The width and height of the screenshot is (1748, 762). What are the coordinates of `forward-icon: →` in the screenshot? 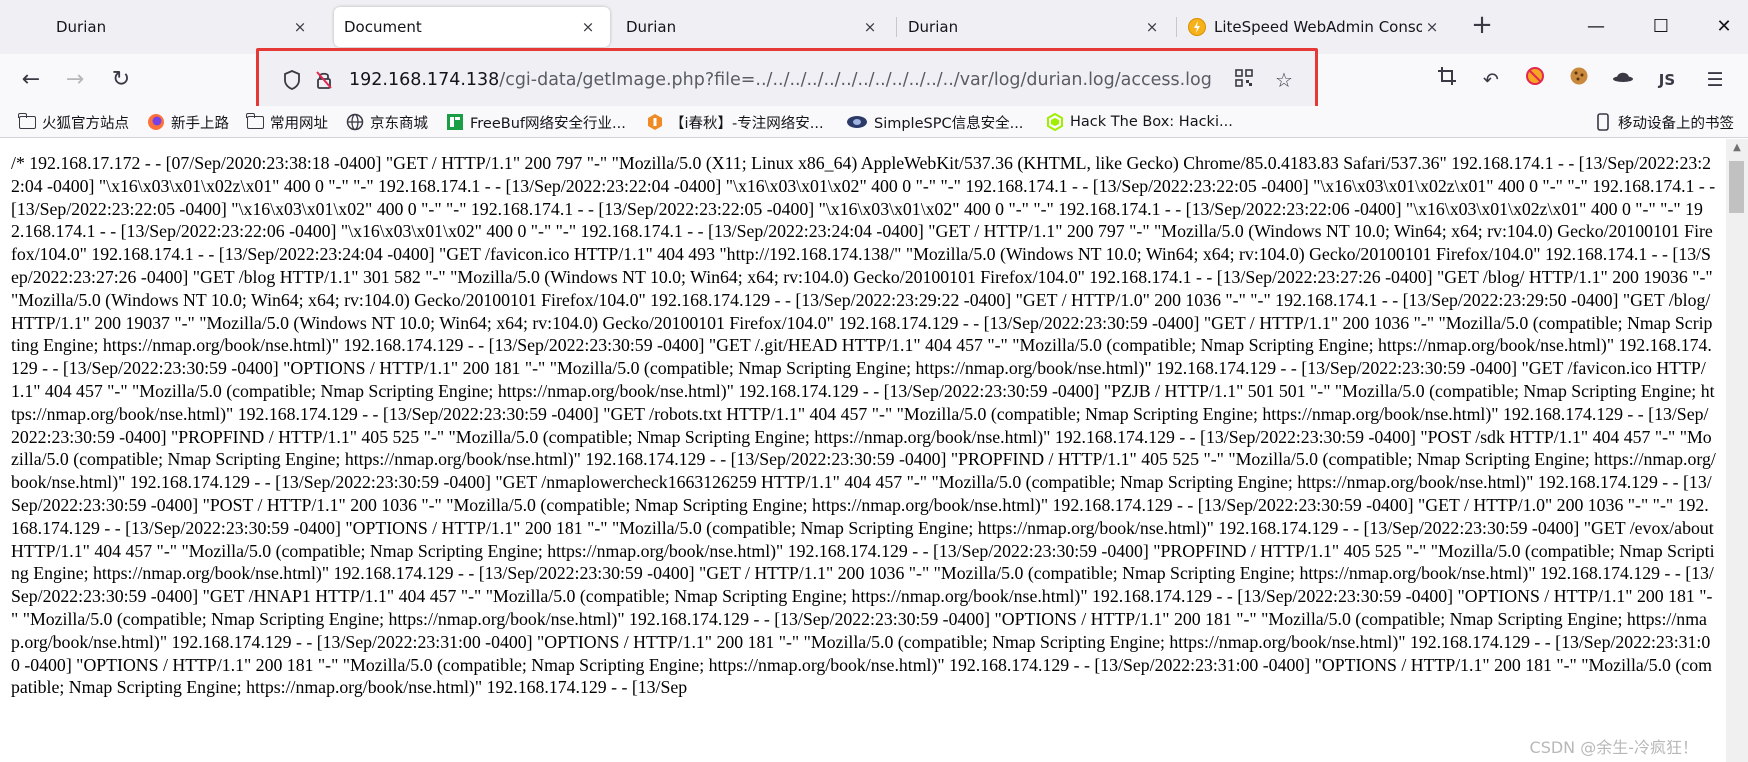 It's located at (75, 80).